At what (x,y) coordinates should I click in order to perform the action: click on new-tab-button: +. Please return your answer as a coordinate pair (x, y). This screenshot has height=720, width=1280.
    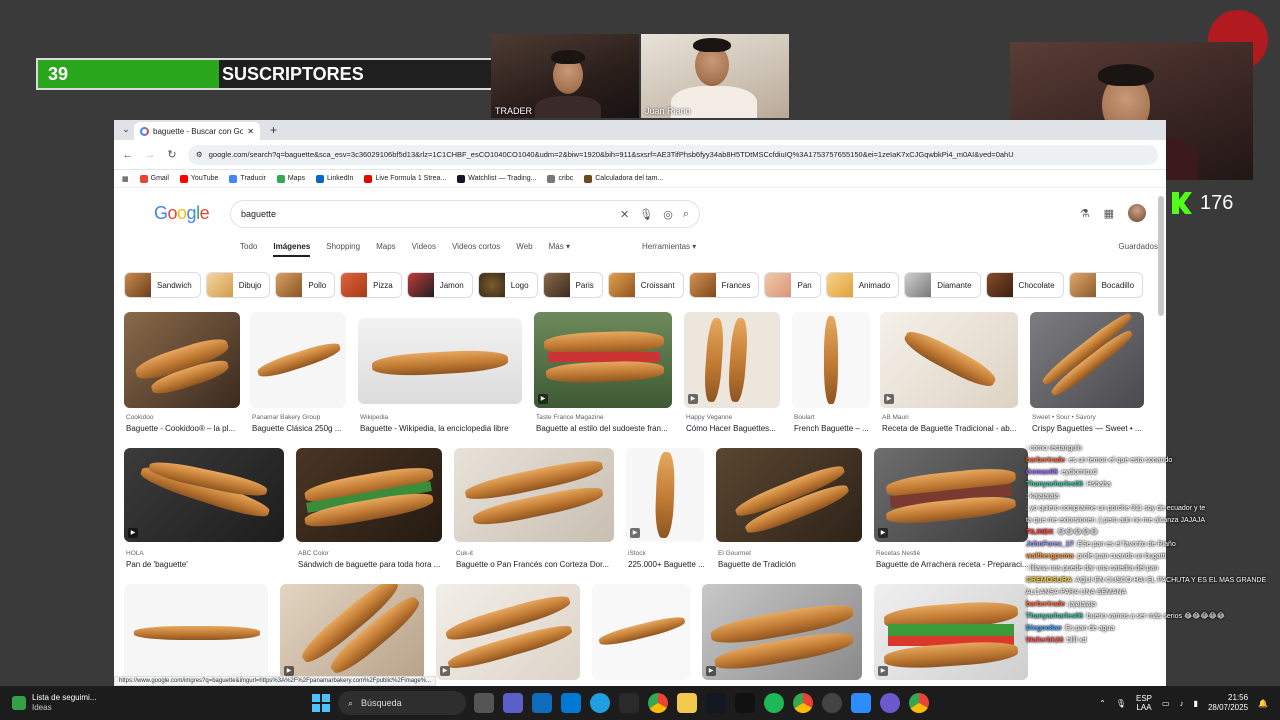
    Looking at the image, I should click on (273, 131).